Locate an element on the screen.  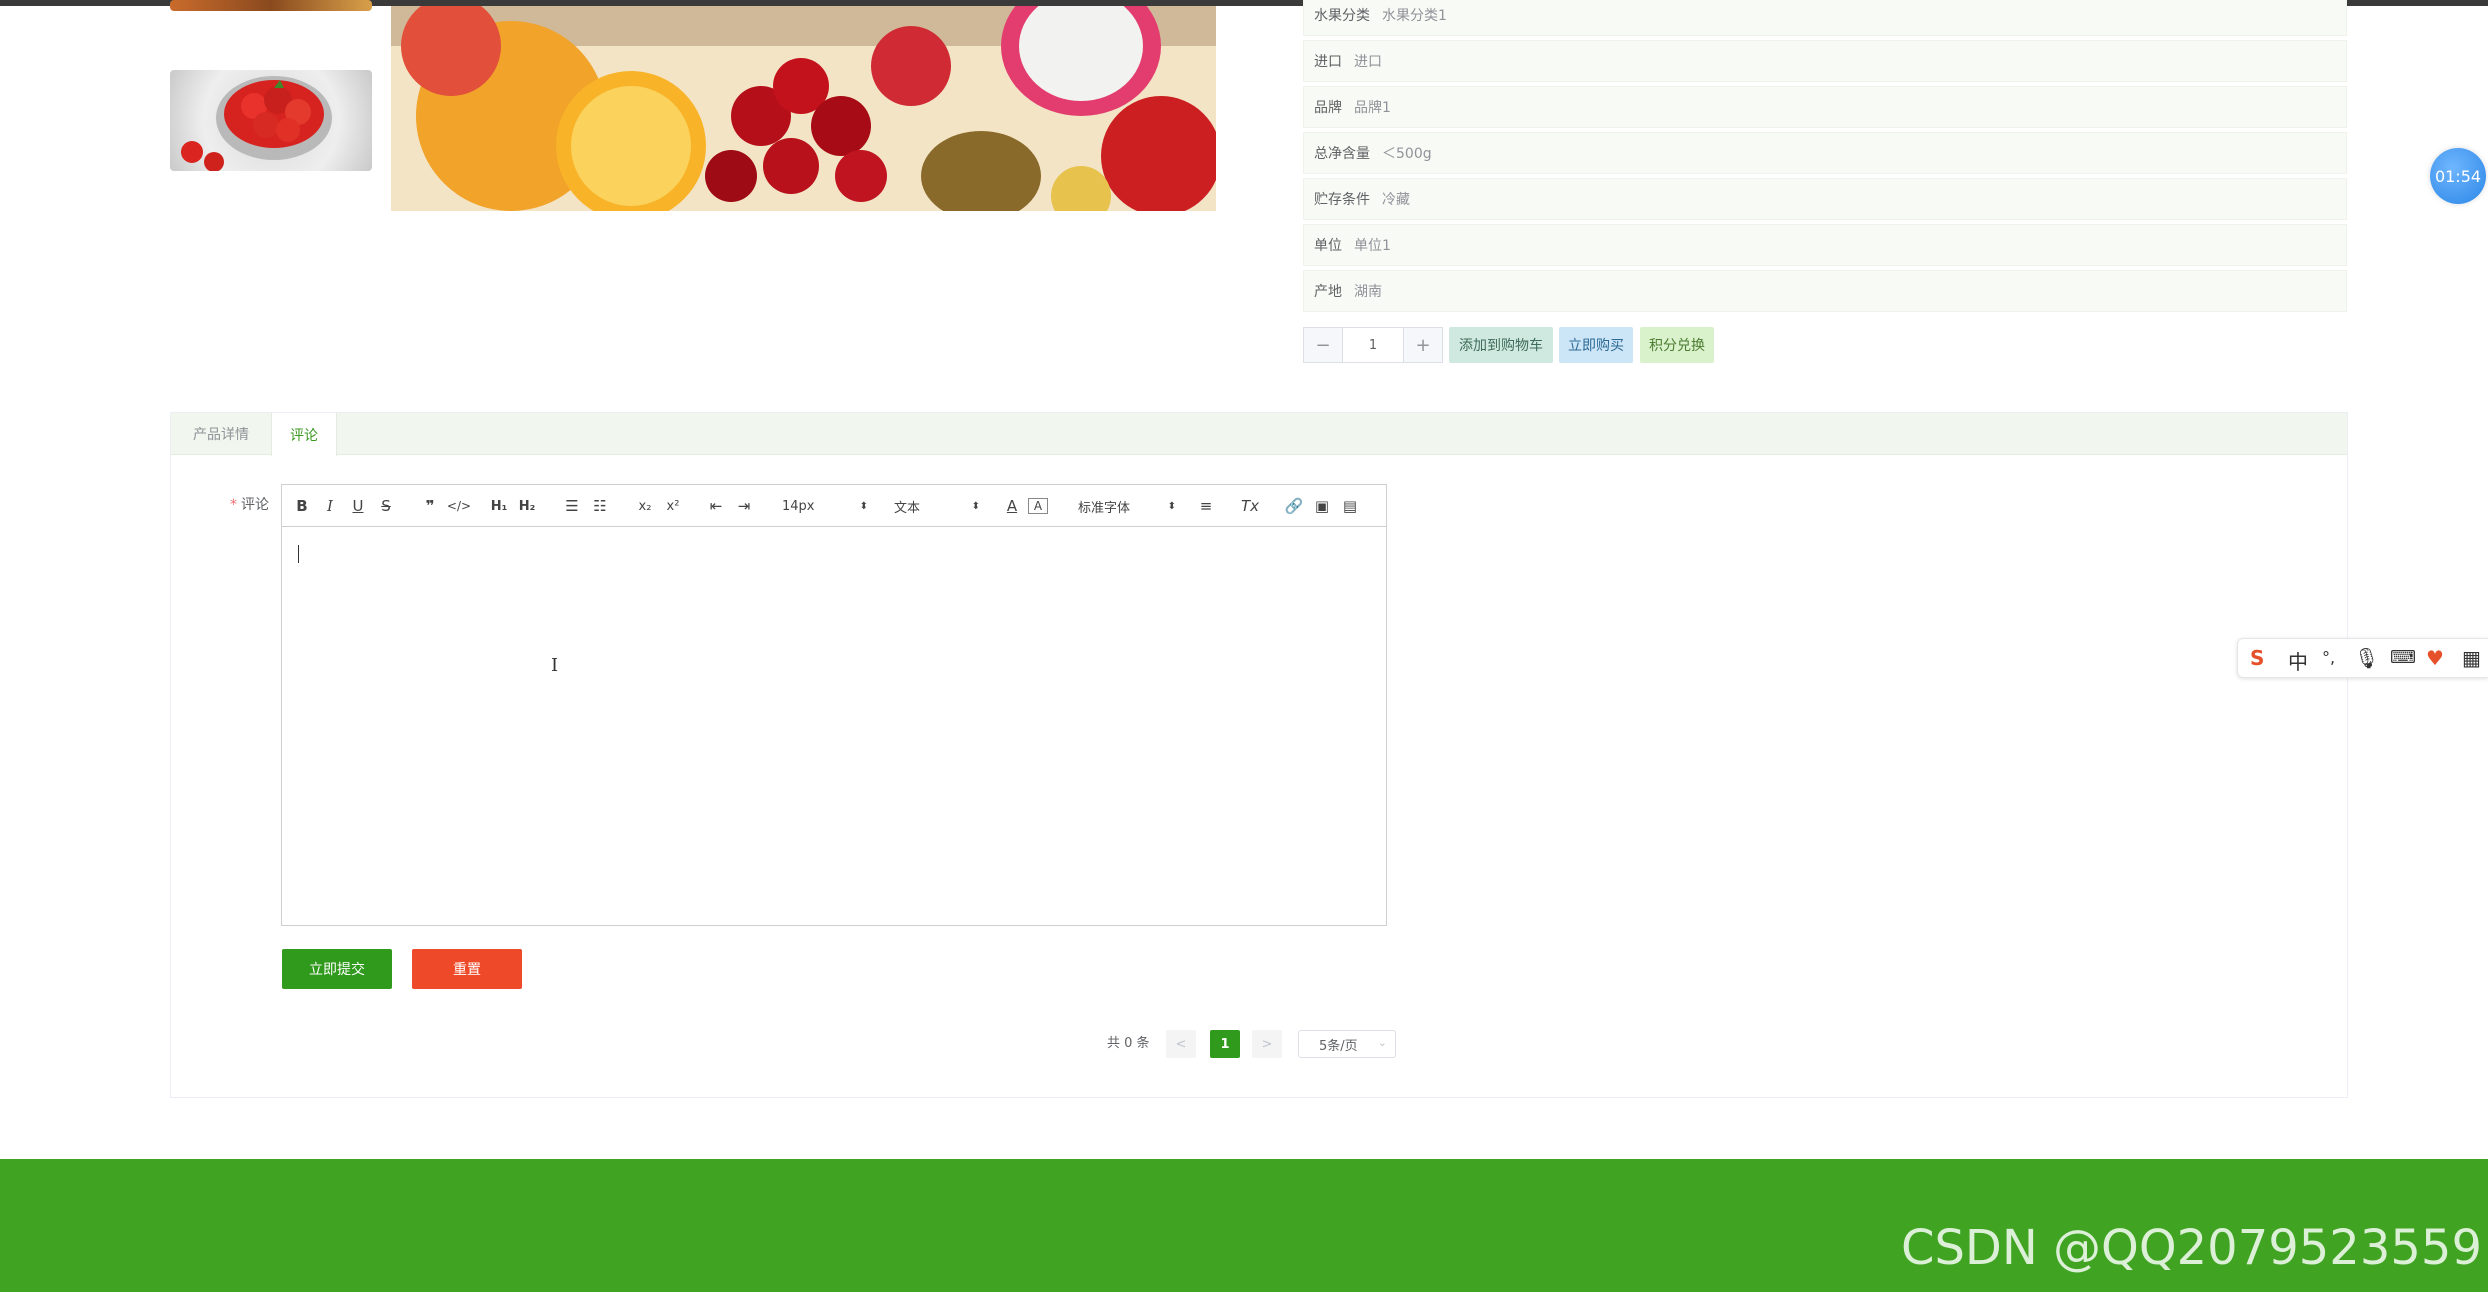
add-to-cart-button: 添加到购物车 is located at coordinates (1501, 345).